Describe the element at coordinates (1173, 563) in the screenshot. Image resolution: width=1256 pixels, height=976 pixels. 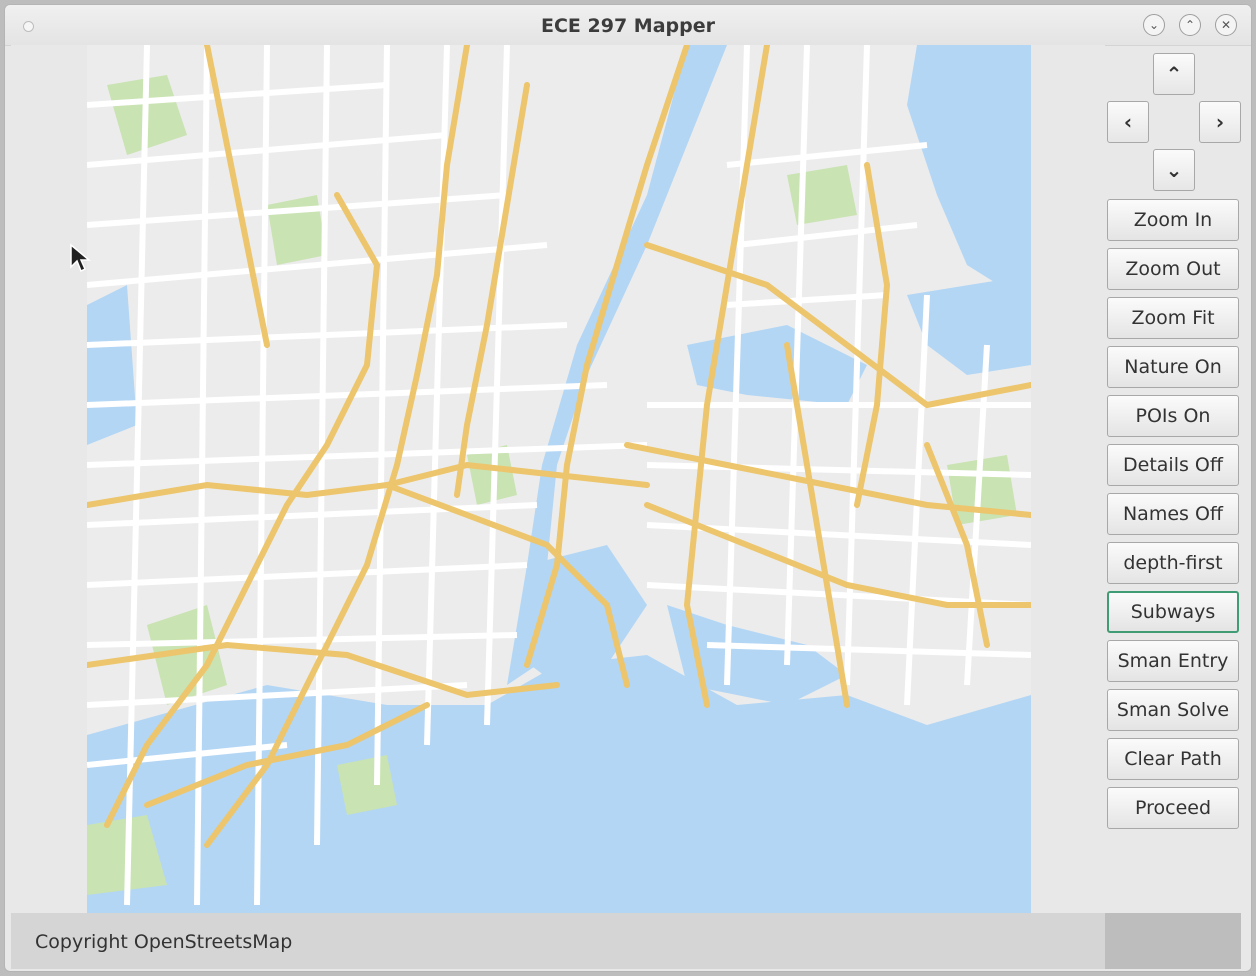
I see `depth-first-button: depth-first` at that location.